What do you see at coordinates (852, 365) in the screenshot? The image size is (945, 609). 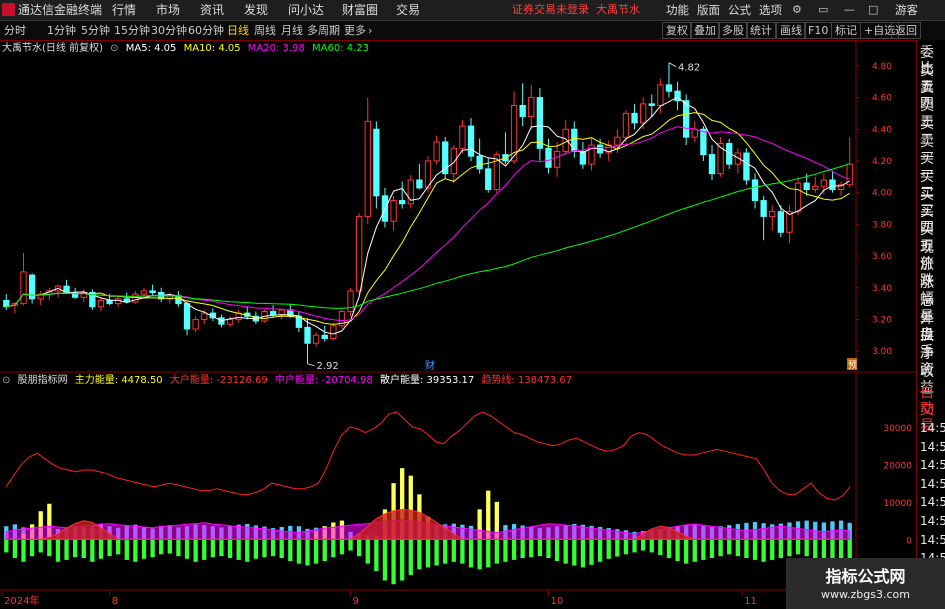 I see `forecast-mark: 预` at bounding box center [852, 365].